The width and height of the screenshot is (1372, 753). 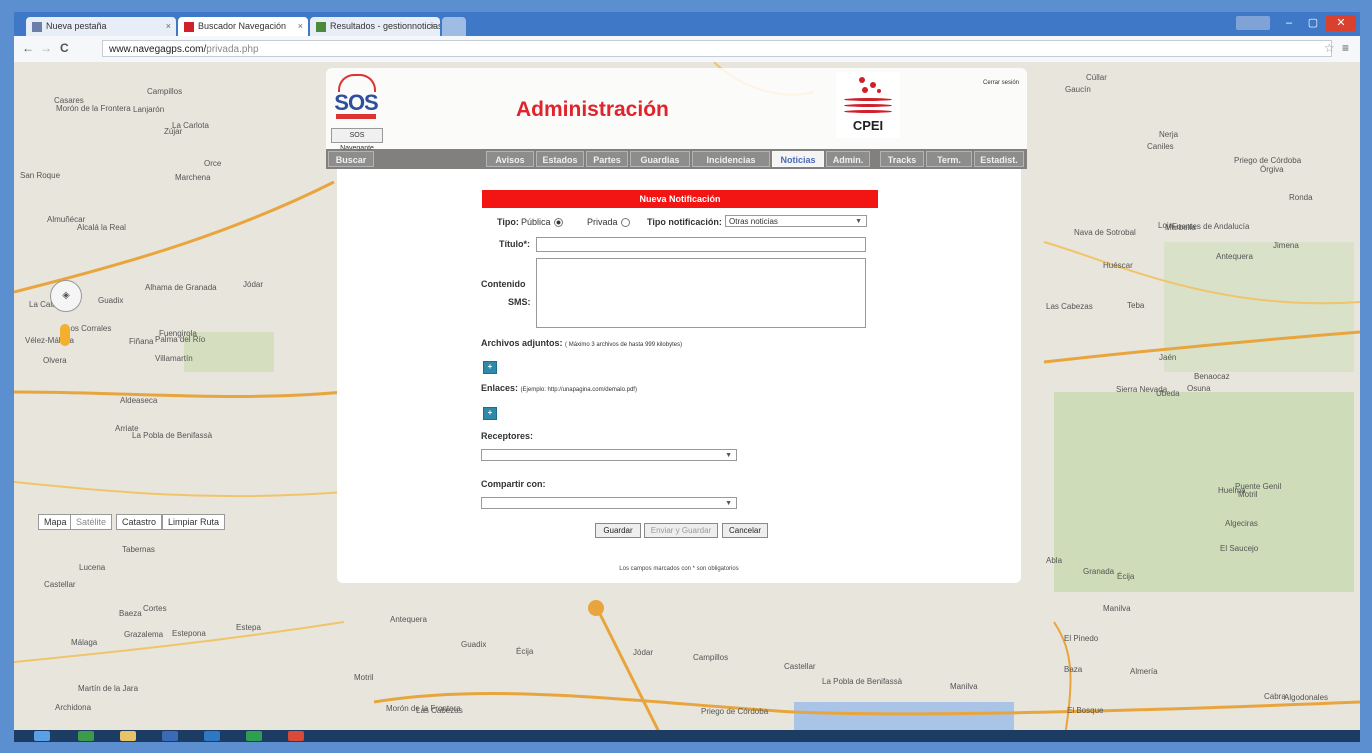 I want to click on map-place-label: Castellar, so click(x=800, y=666).